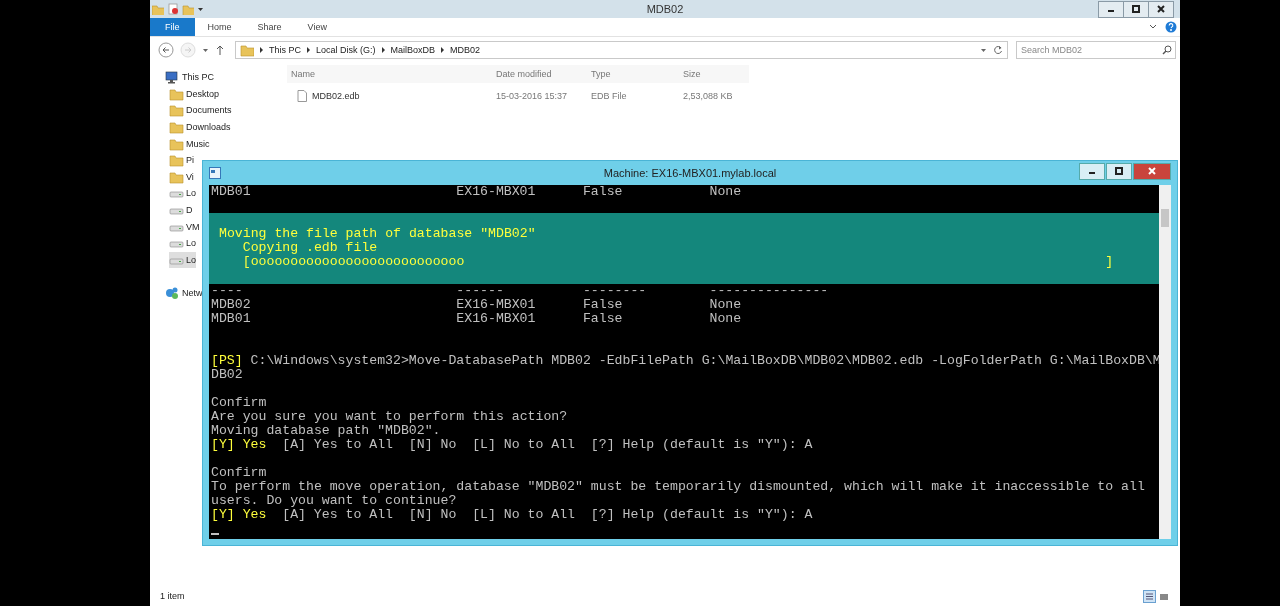 The height and width of the screenshot is (606, 1280). Describe the element at coordinates (1165, 362) in the screenshot. I see `scrollbar` at that location.